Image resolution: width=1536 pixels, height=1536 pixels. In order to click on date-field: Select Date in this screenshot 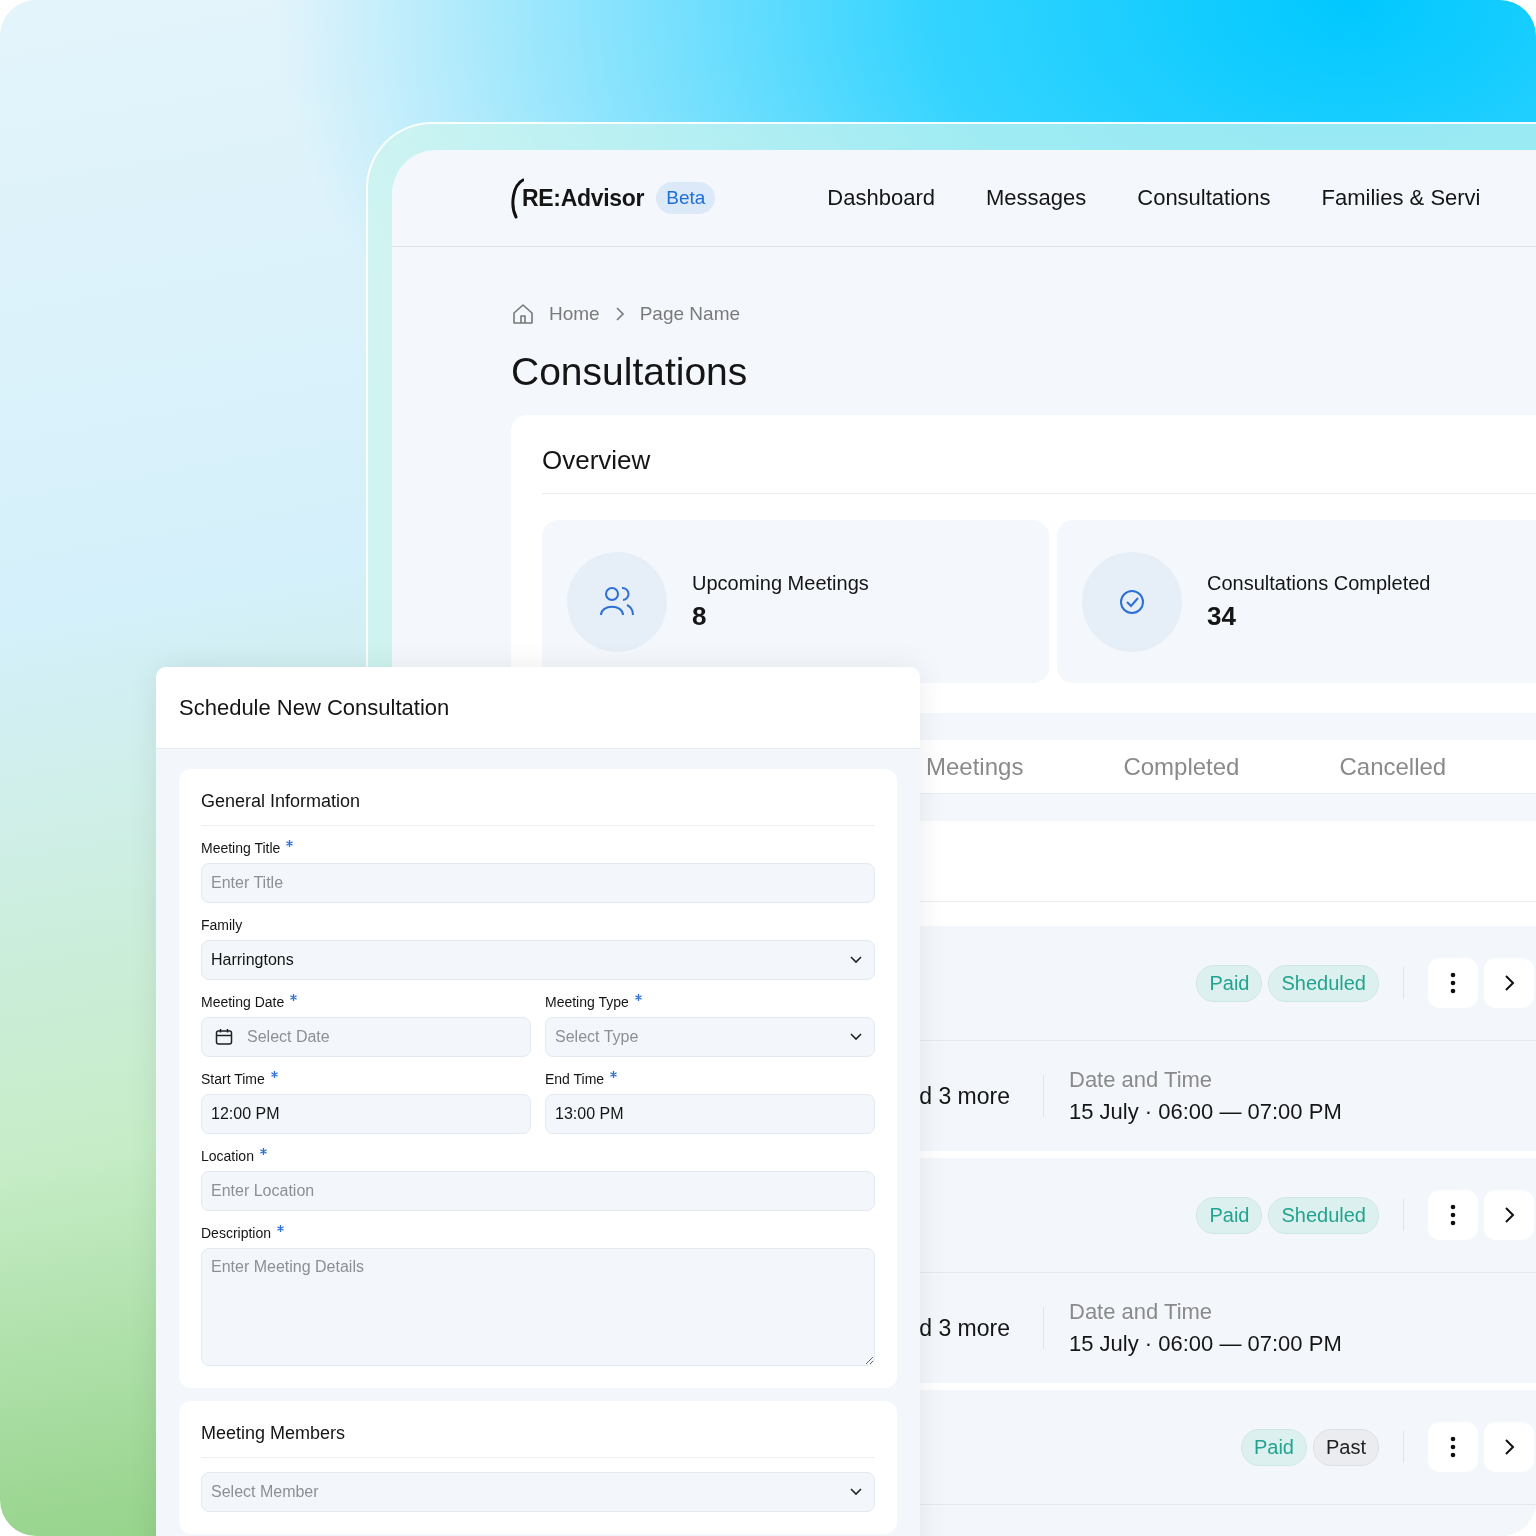, I will do `click(366, 1037)`.